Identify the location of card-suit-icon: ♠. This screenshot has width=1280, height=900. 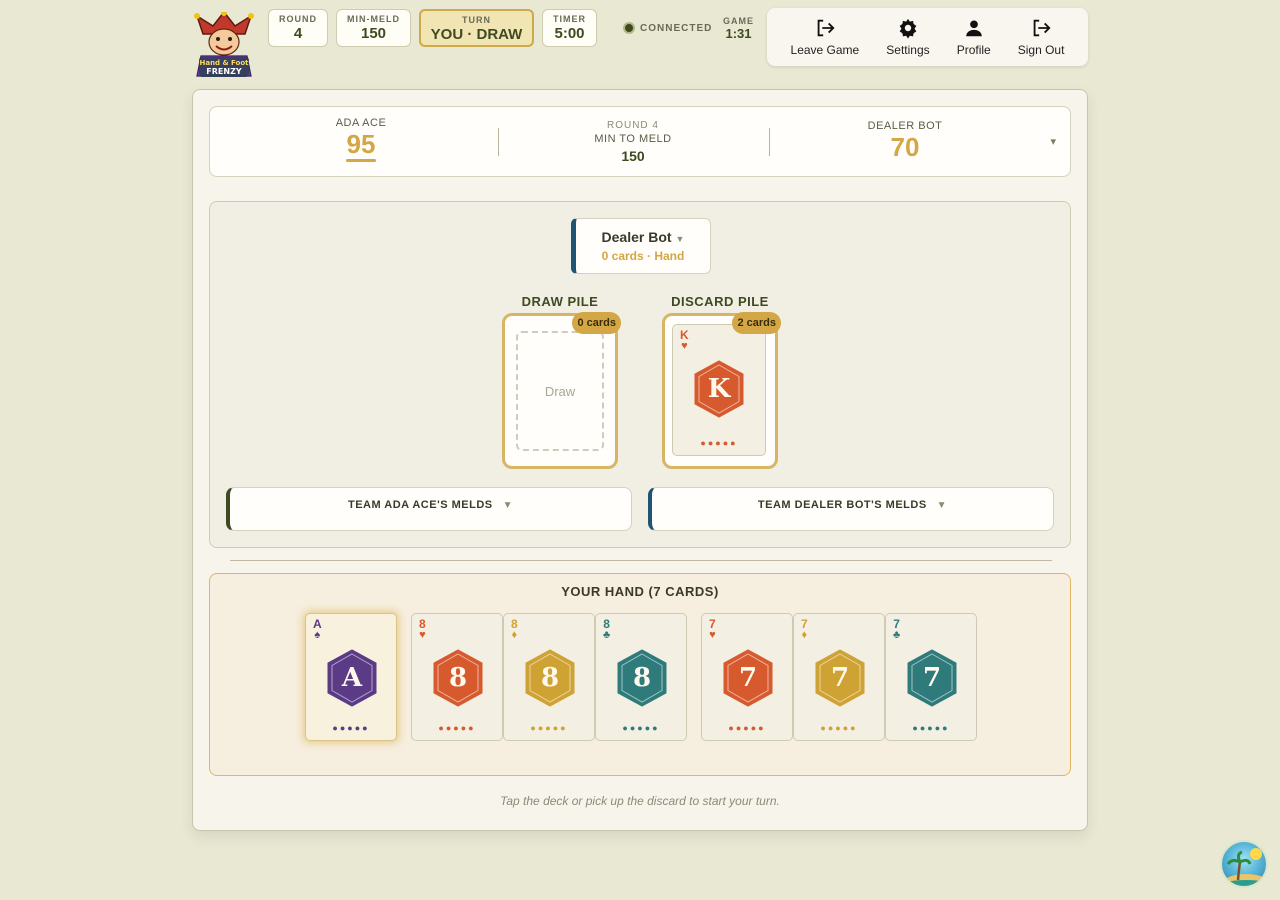
(317, 635).